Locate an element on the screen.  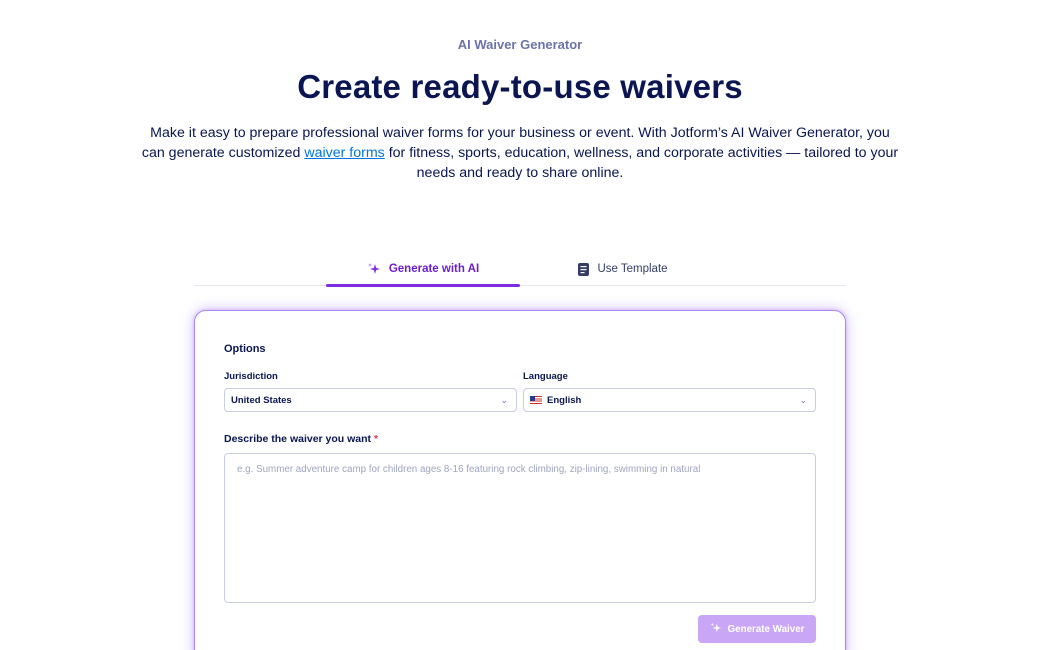
us-flag-icon is located at coordinates (536, 400).